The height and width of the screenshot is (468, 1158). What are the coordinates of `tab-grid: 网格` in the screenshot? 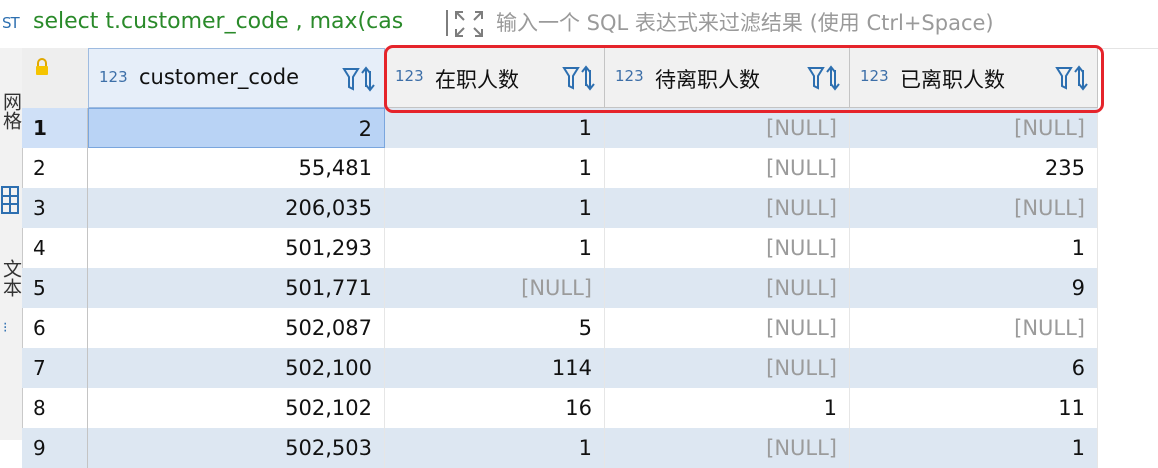 It's located at (11, 111).